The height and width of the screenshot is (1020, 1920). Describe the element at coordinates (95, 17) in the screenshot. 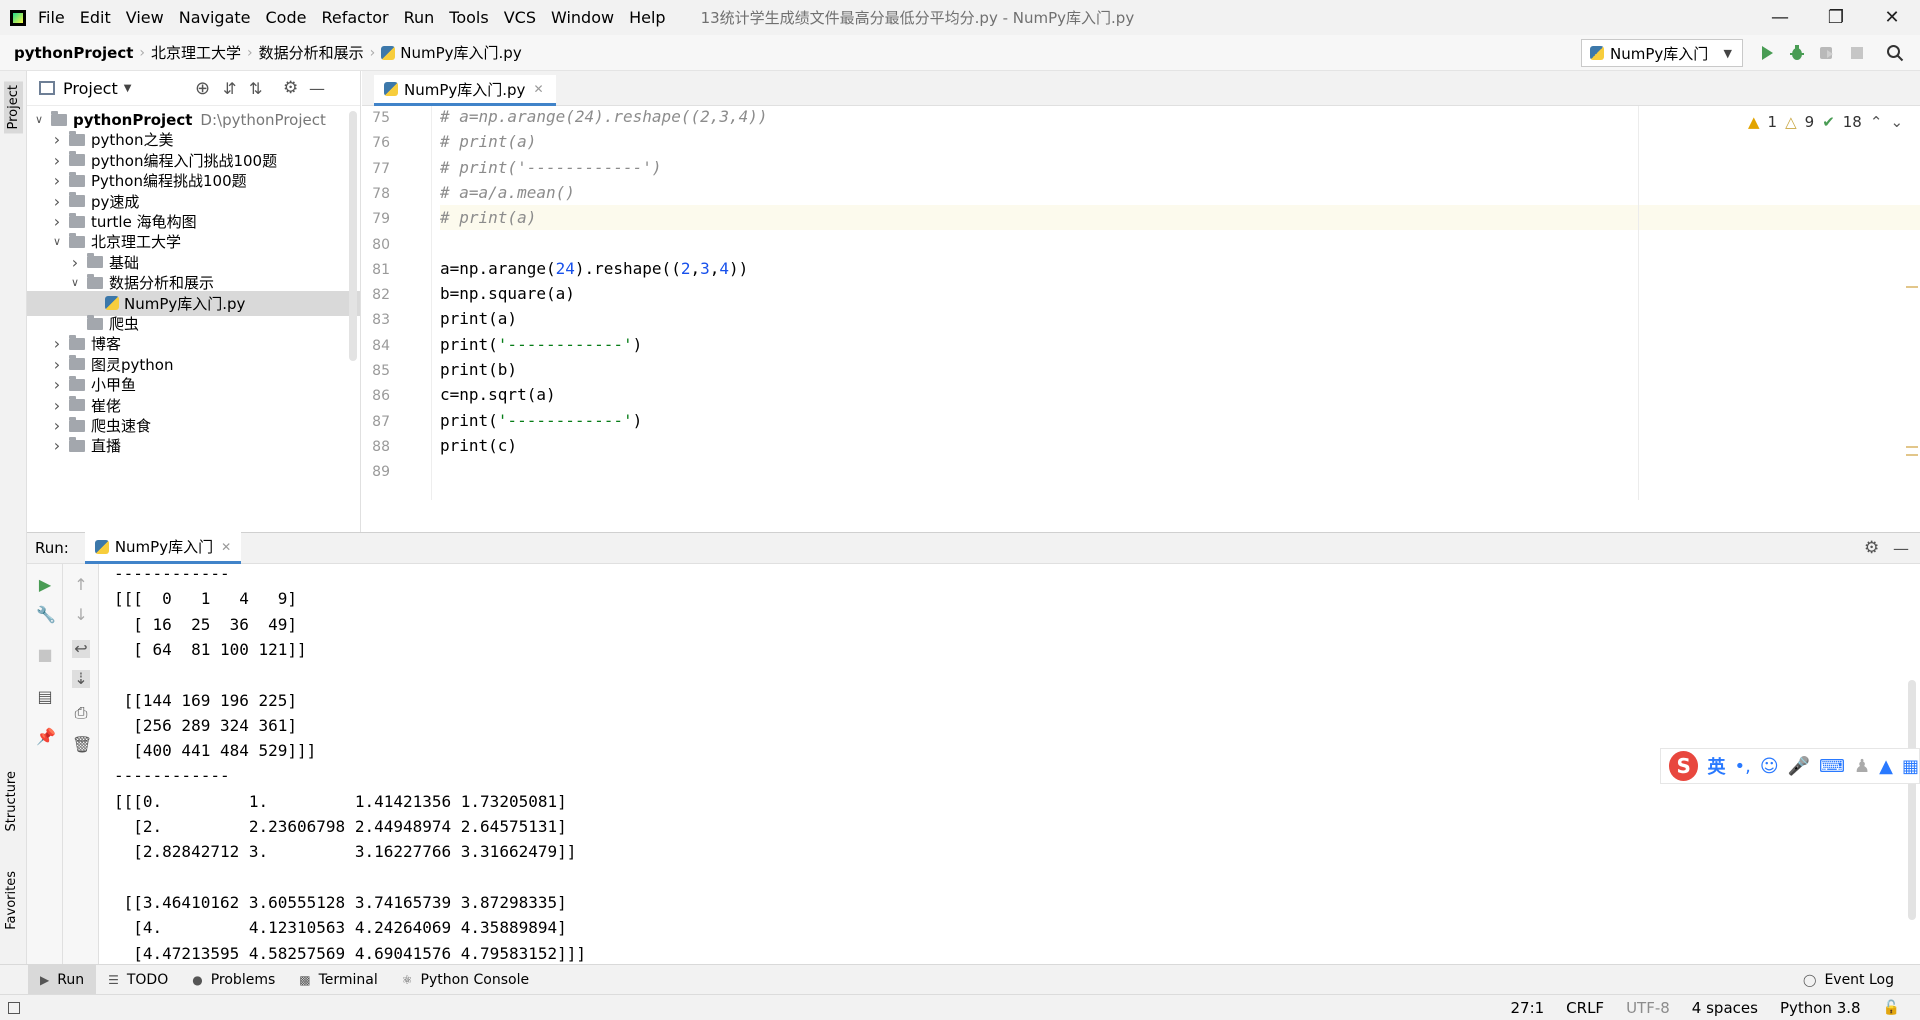

I see `menu-edit: Edit` at that location.